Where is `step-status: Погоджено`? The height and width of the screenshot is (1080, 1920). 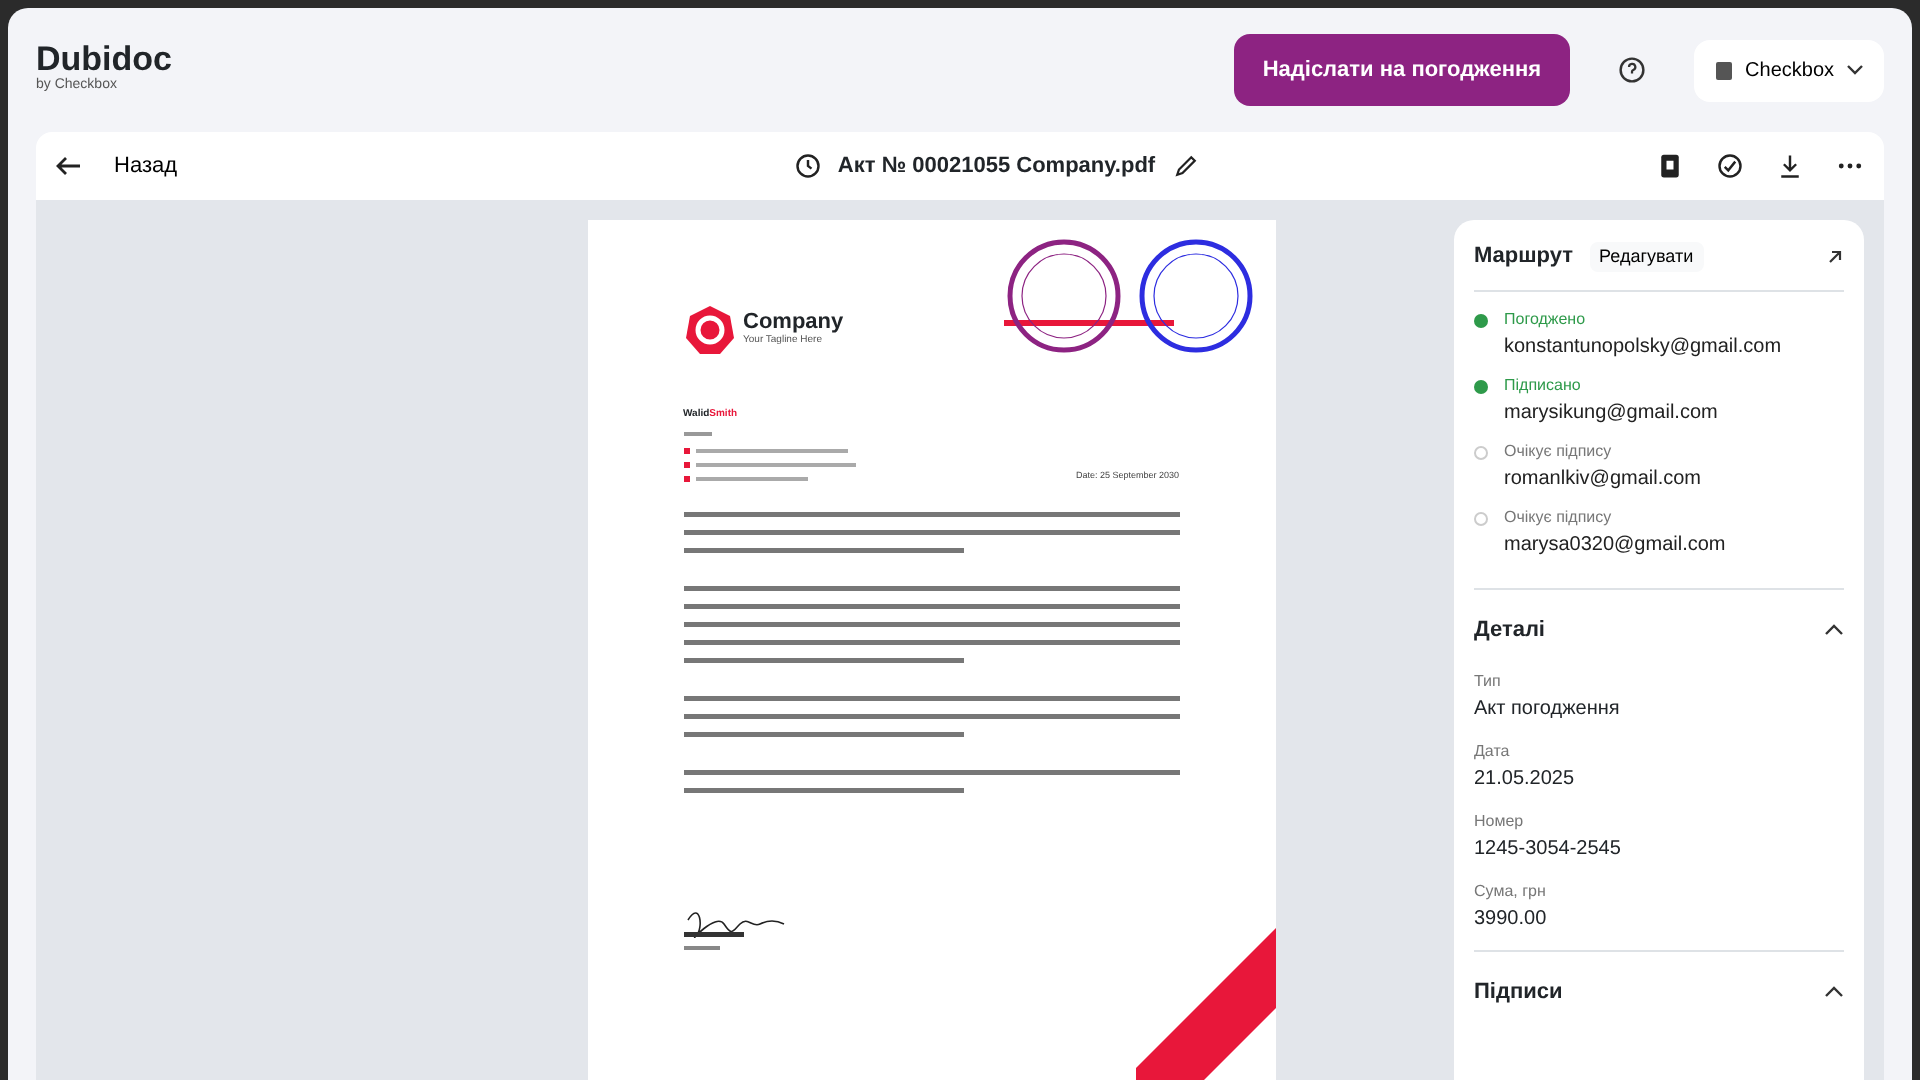 step-status: Погоджено is located at coordinates (1546, 319).